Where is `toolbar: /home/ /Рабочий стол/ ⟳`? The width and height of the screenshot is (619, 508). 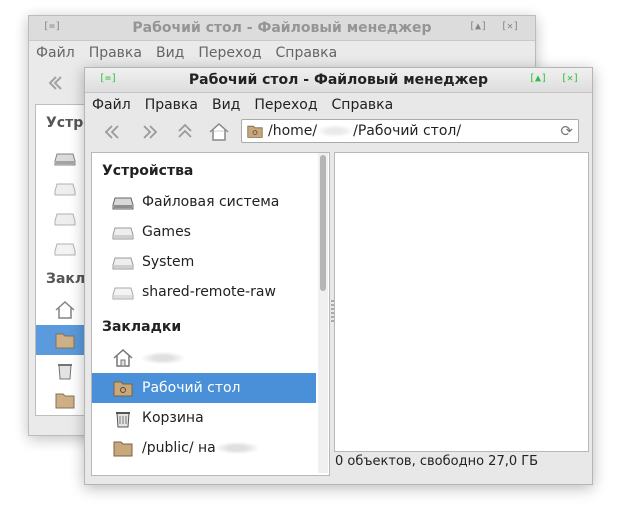
toolbar: /home/ /Рабочий стол/ ⟳ is located at coordinates (338, 133).